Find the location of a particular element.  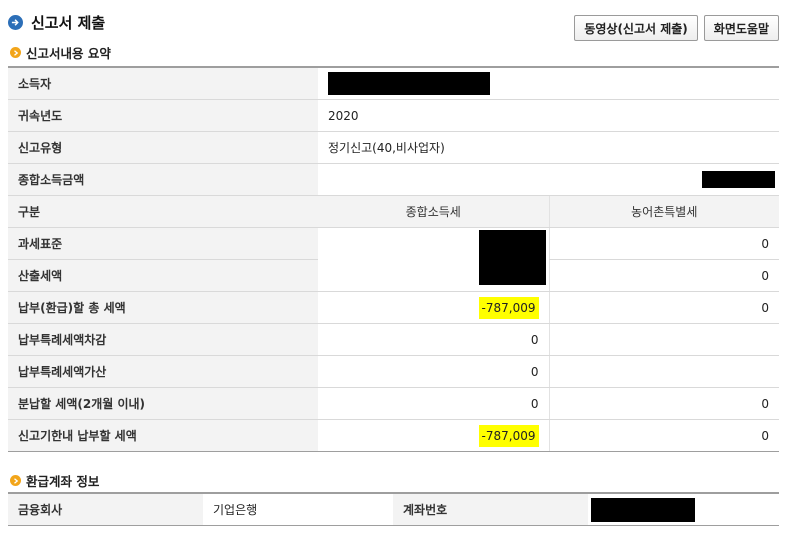

type-label: 신고유형 is located at coordinates (163, 147).